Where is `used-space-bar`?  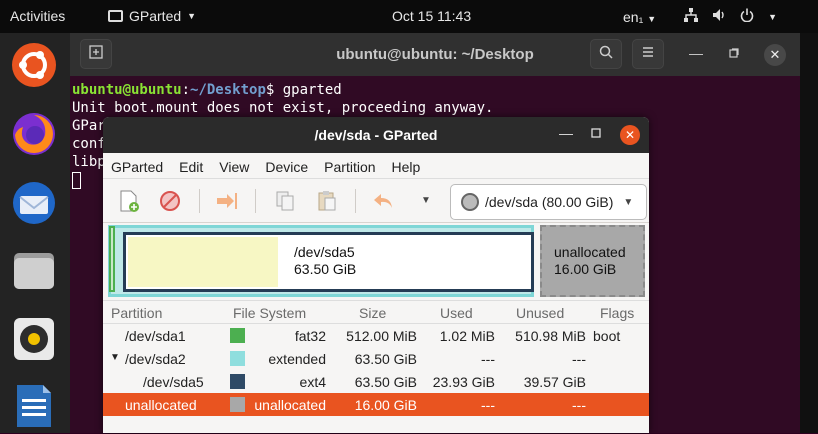 used-space-bar is located at coordinates (203, 262).